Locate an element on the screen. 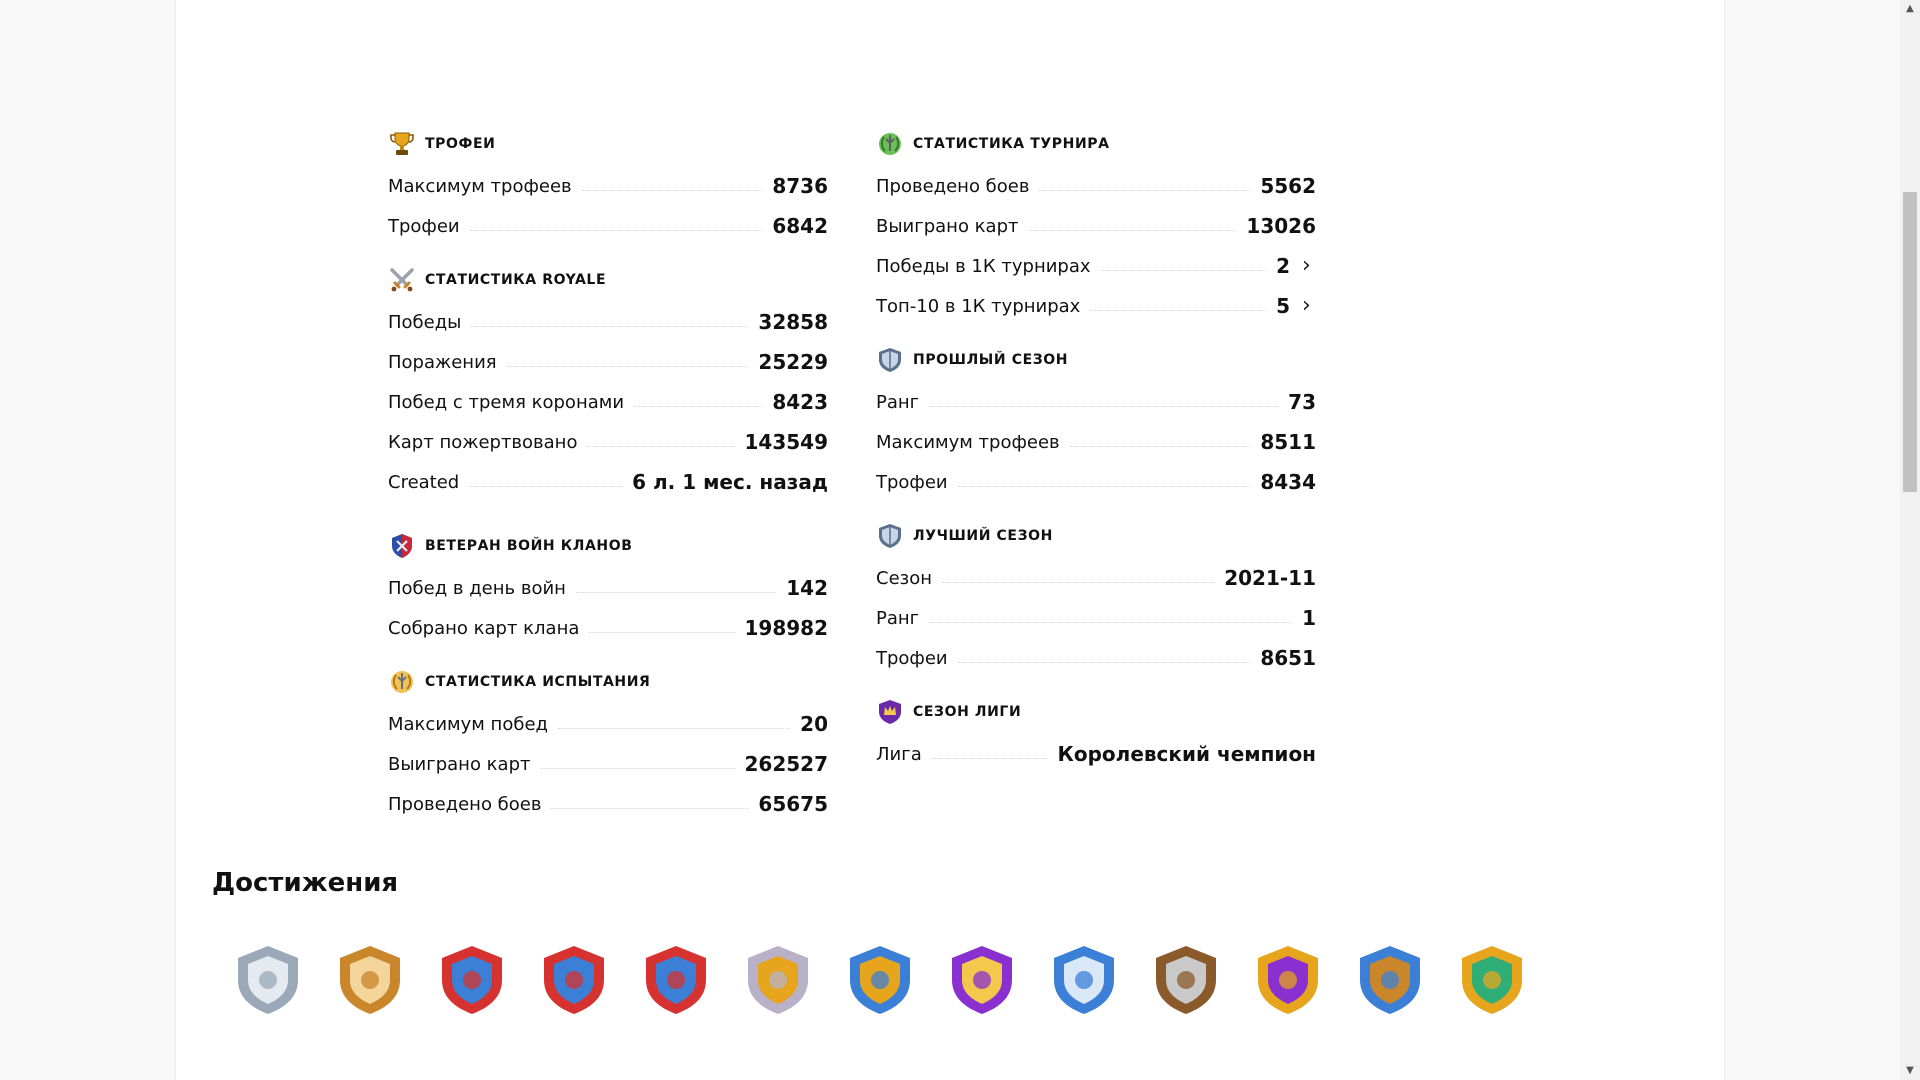 The height and width of the screenshot is (1080, 1920). stat-row: Собрано карт клана 198982 is located at coordinates (608, 628).